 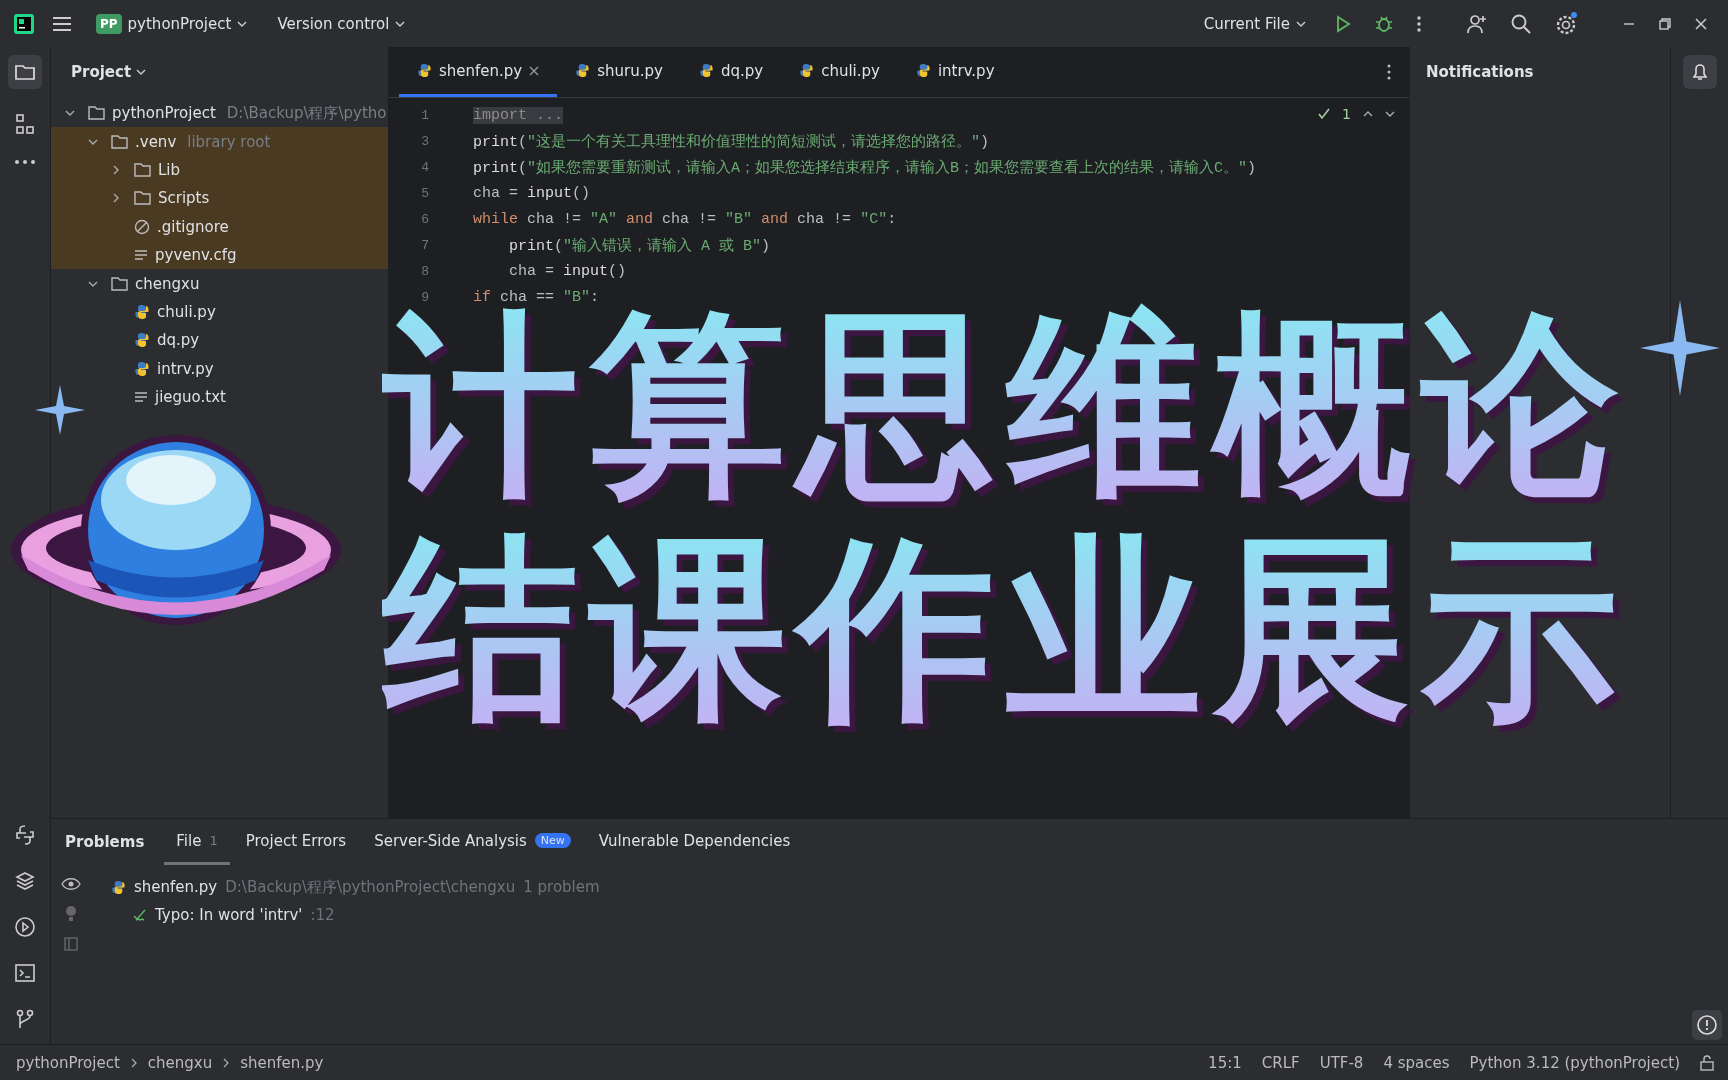 I want to click on alert-icon, so click(x=1707, y=1025).